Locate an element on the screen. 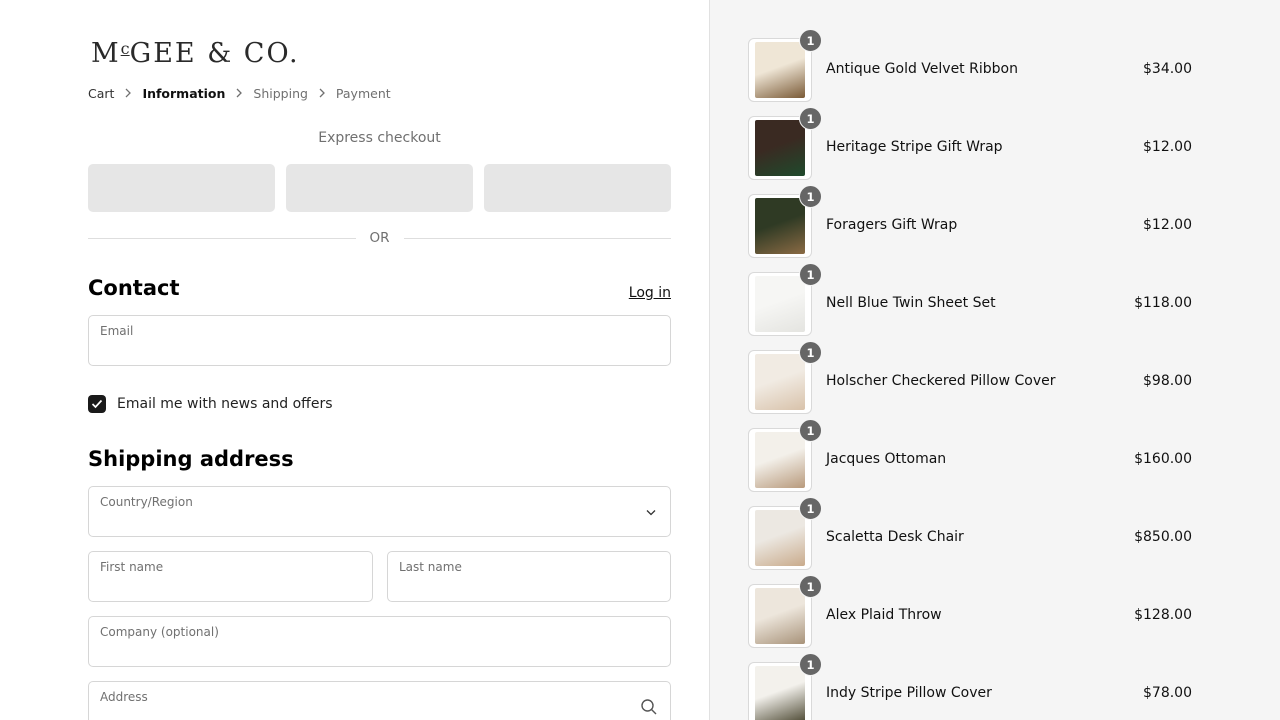  chevron-down-icon is located at coordinates (651, 512).